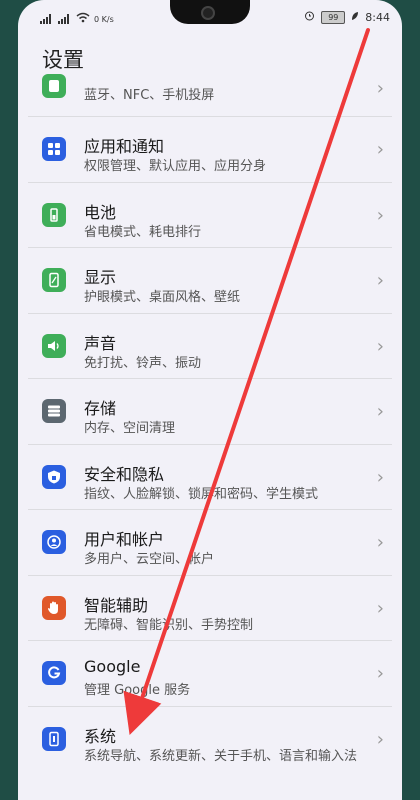 This screenshot has height=800, width=420. Describe the element at coordinates (175, 166) in the screenshot. I see `settings-item-sub: 权限管理、默认应用、应用分身` at that location.